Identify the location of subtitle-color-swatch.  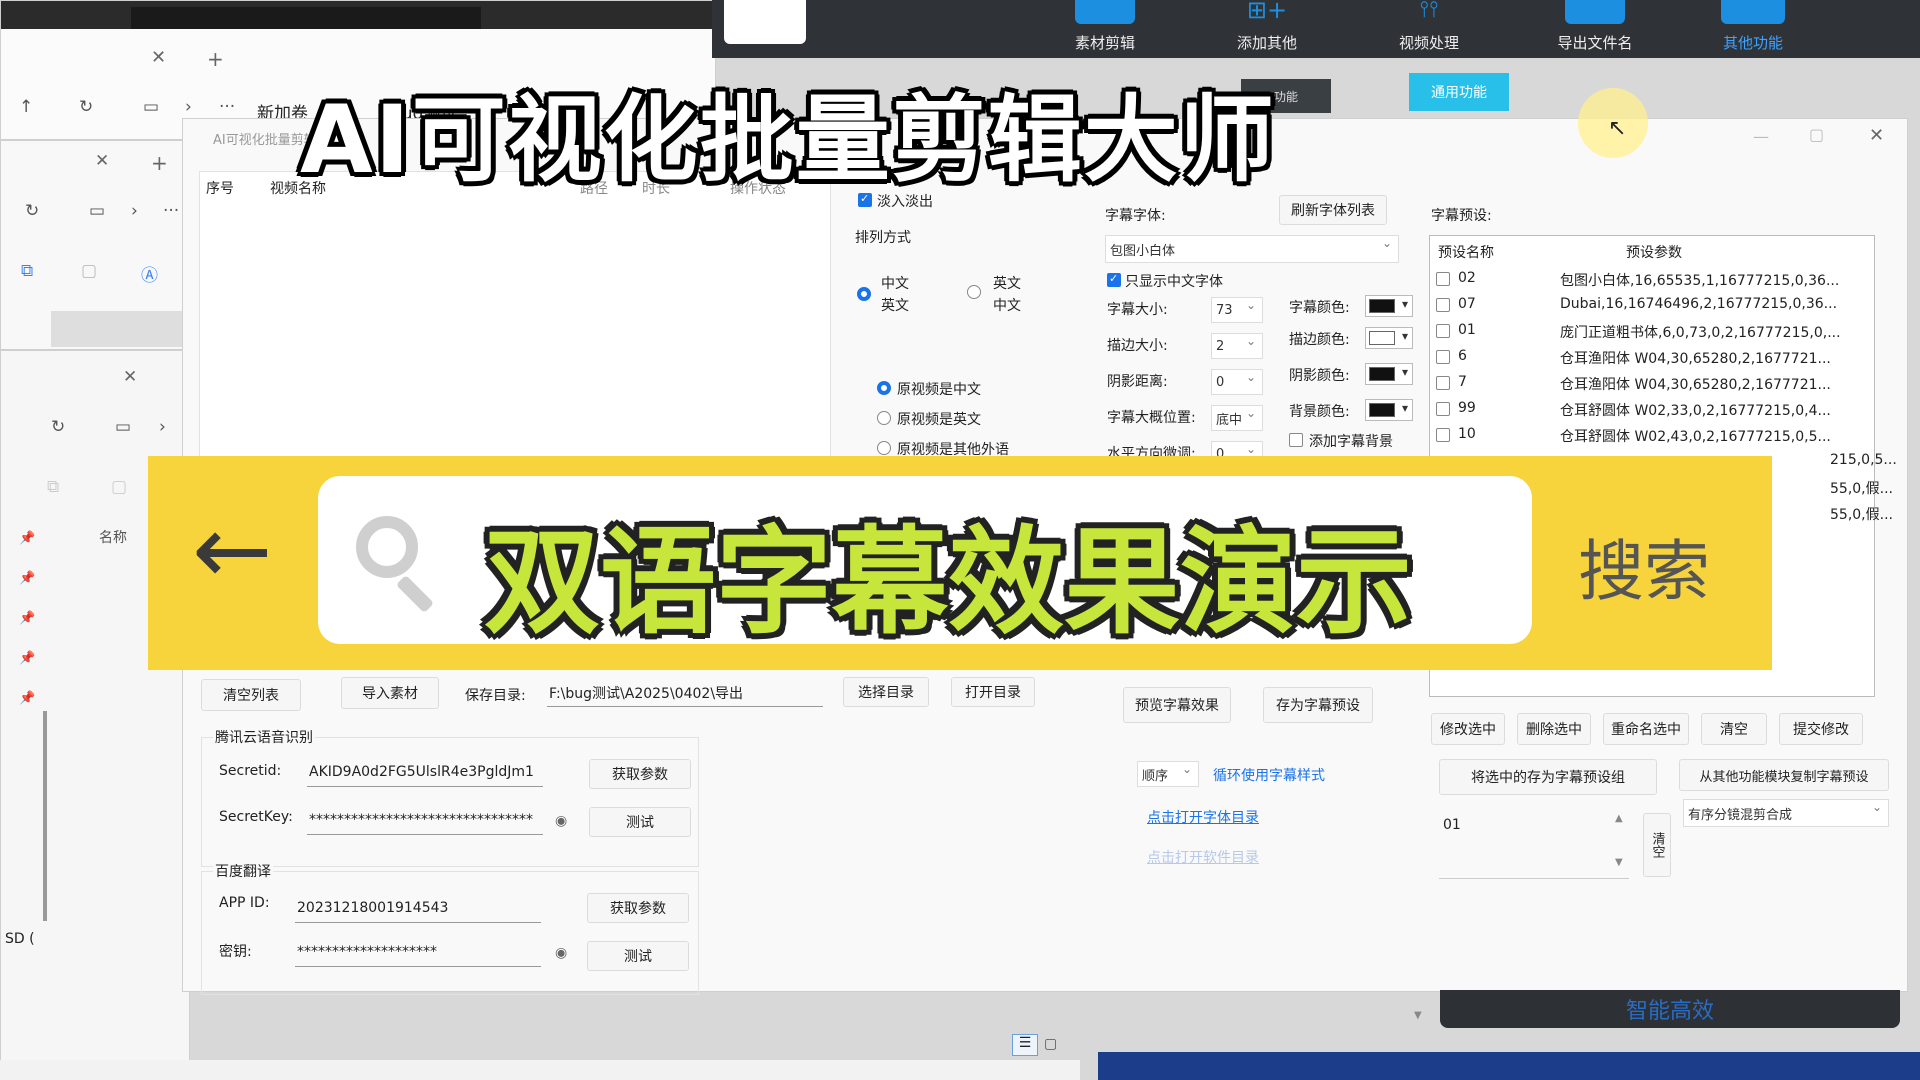
(1389, 306).